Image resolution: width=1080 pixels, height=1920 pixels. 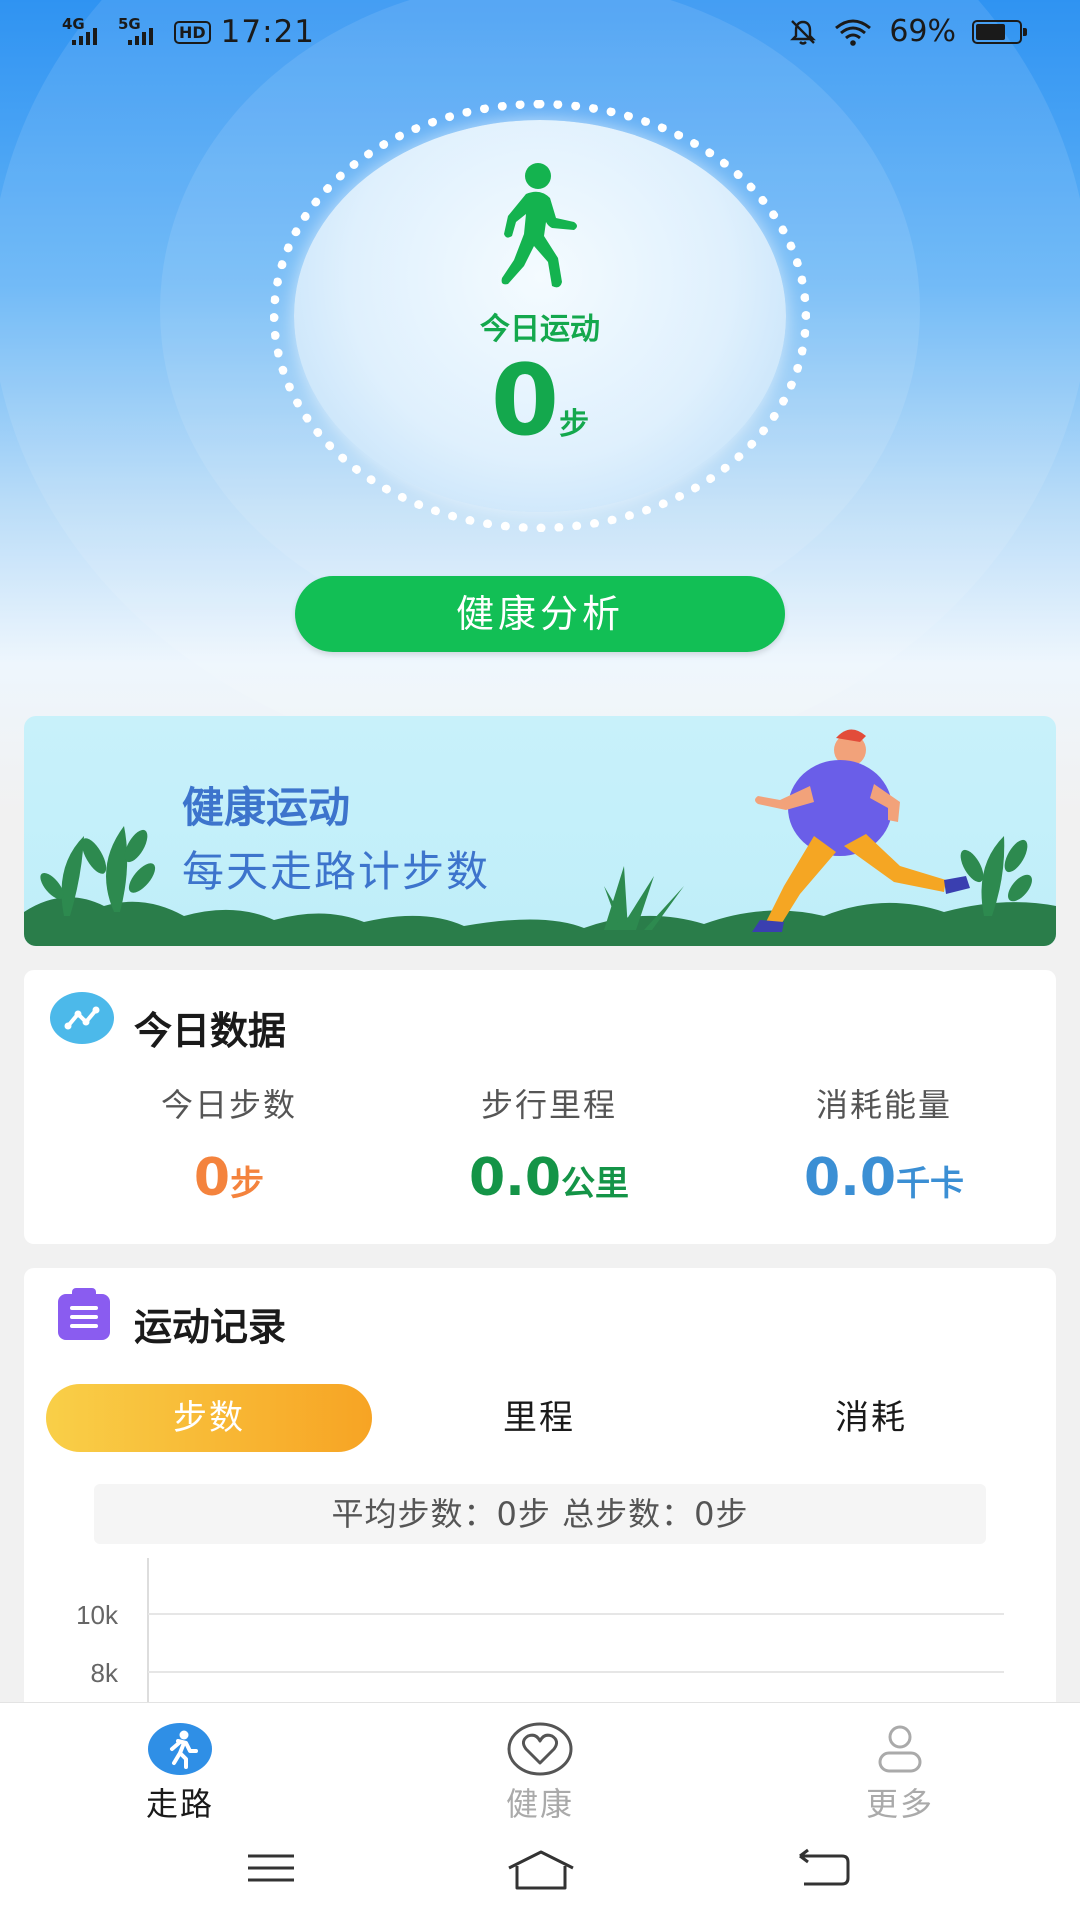 What do you see at coordinates (105, 1673) in the screenshot?
I see `y-tick-label: 8k` at bounding box center [105, 1673].